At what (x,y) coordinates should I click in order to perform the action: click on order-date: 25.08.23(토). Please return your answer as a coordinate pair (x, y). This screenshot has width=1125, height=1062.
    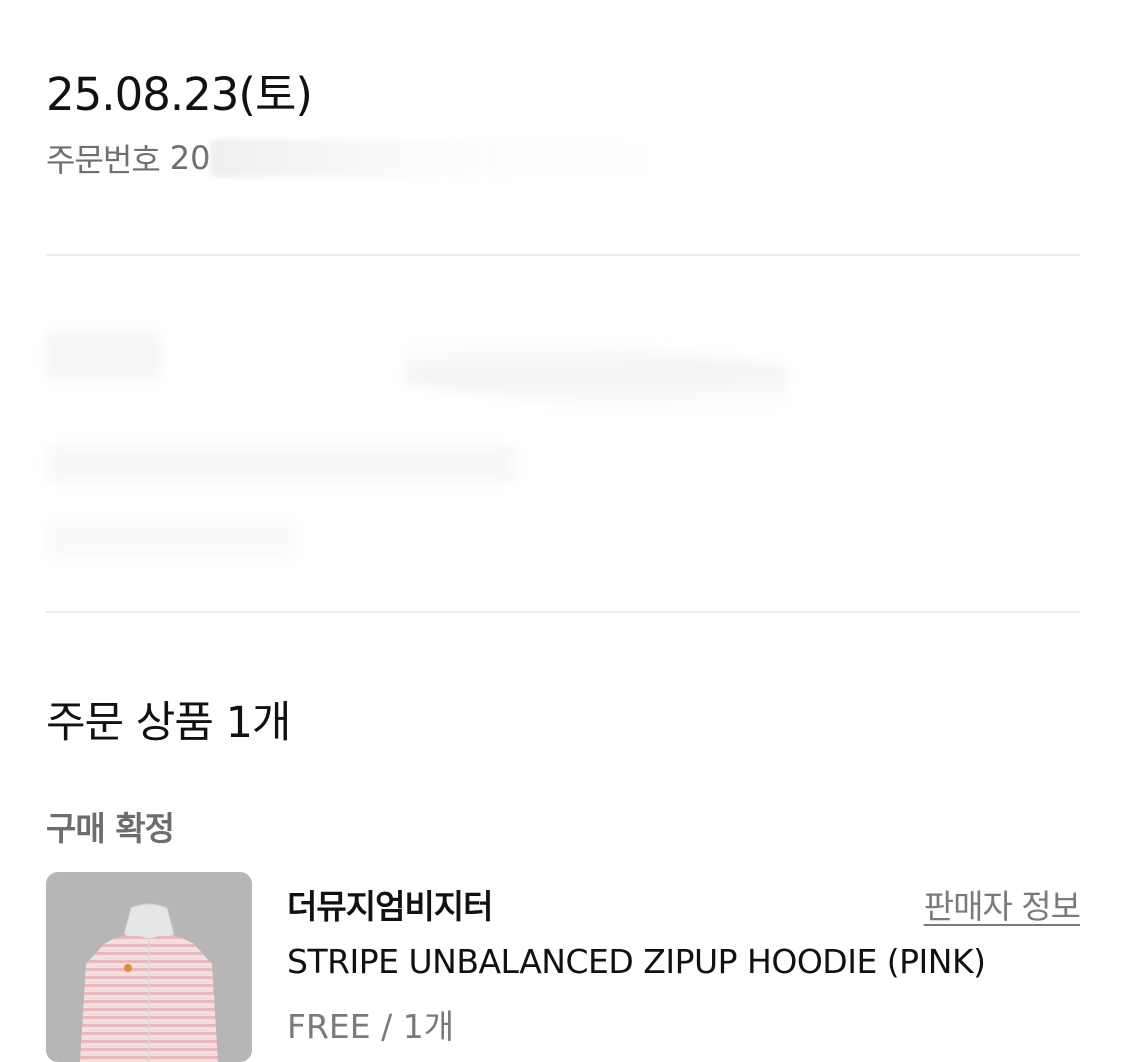
    Looking at the image, I should click on (179, 94).